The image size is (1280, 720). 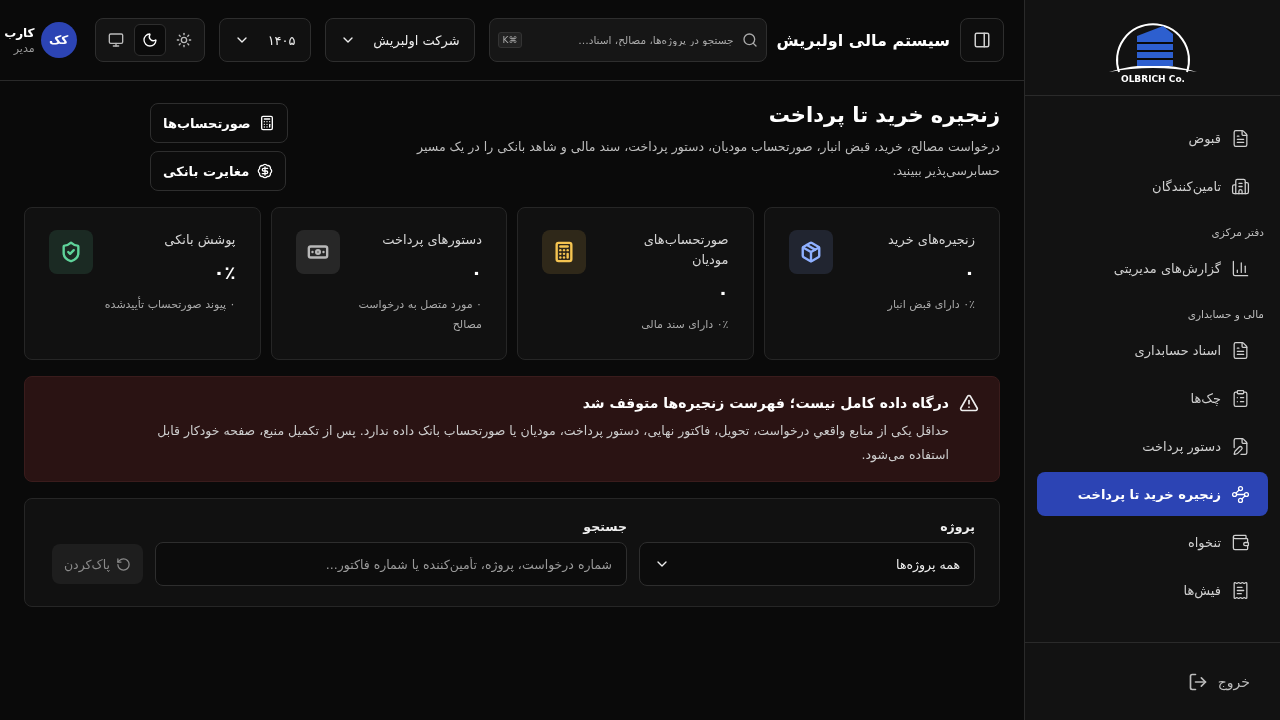 I want to click on stat-note: ۰ مورد متصل به درخواست مصالح, so click(x=419, y=315).